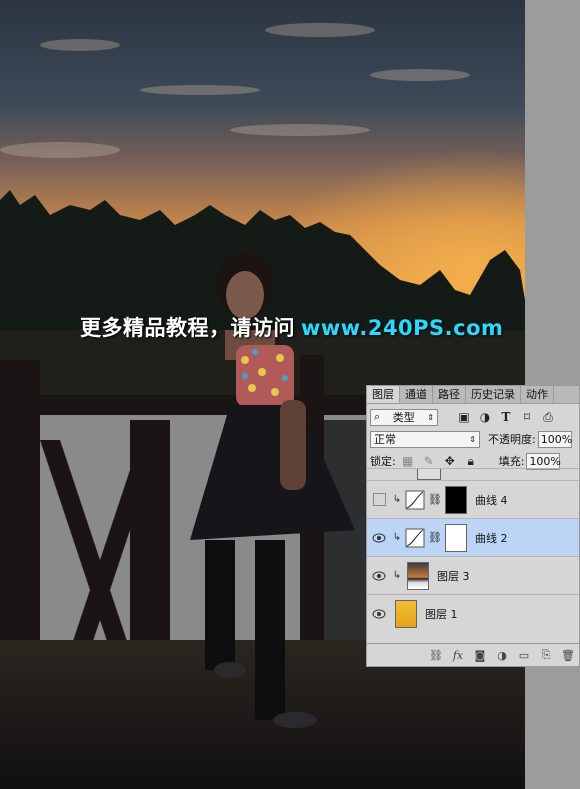 The height and width of the screenshot is (789, 580). Describe the element at coordinates (425, 439) in the screenshot. I see `blend-mode-select: 正常 ⇕` at that location.